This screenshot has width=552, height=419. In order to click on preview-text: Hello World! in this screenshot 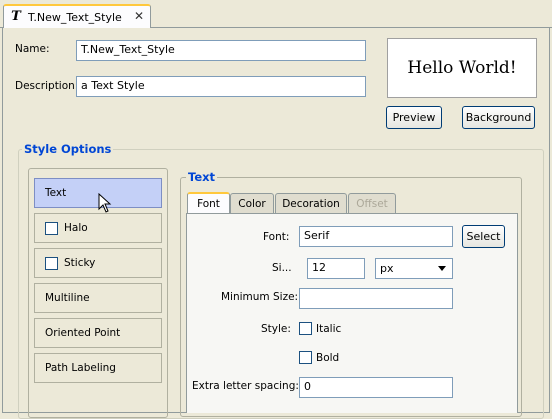, I will do `click(462, 68)`.